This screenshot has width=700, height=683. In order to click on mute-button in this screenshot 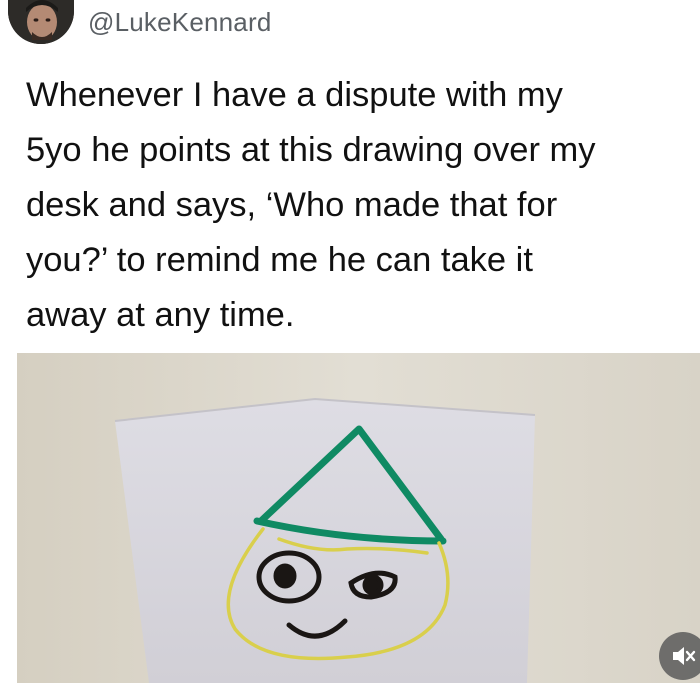, I will do `click(679, 656)`.